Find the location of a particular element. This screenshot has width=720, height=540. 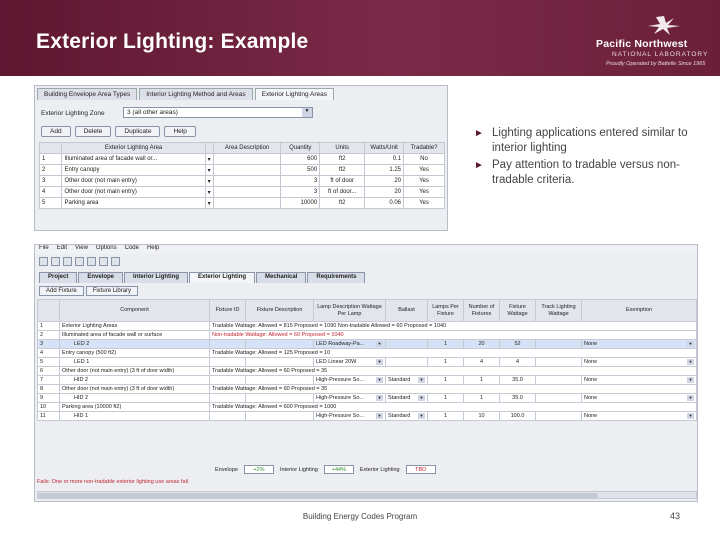

component-cell: LED 1 is located at coordinates (134, 362).